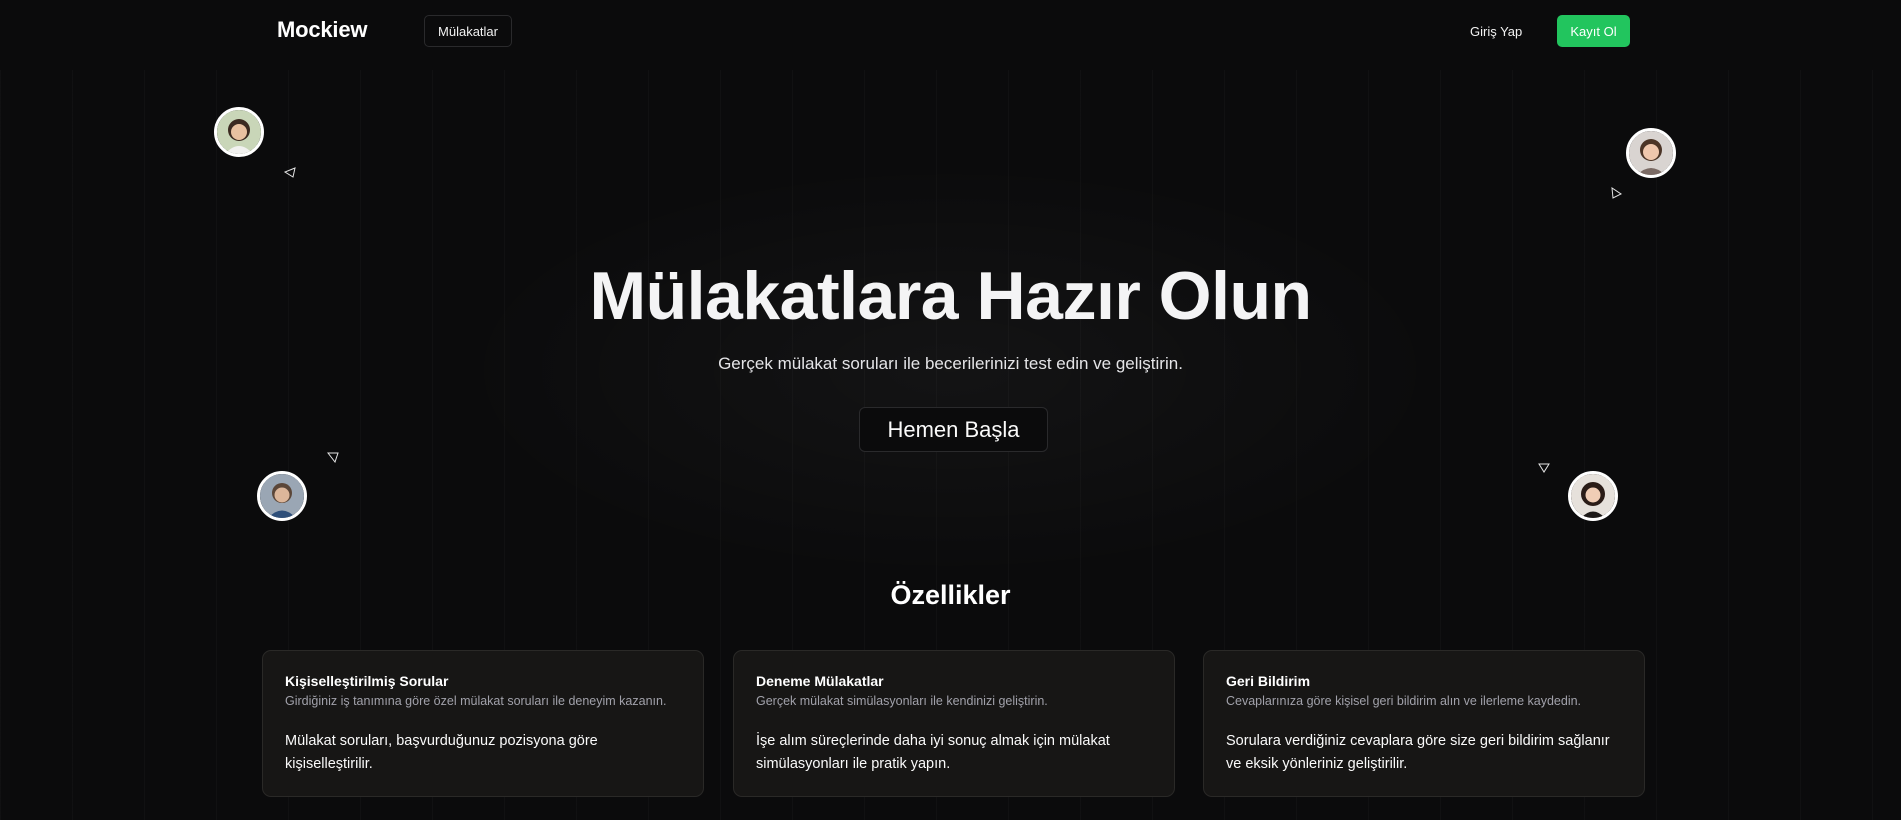 Image resolution: width=1901 pixels, height=820 pixels. Describe the element at coordinates (468, 31) in the screenshot. I see `nav-interviews-button: Mülakatlar` at that location.